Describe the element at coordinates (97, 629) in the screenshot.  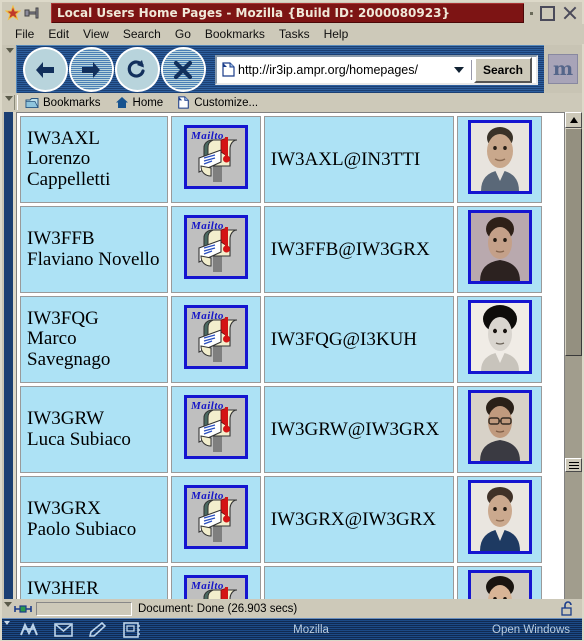
I see `composer-pen-icon` at that location.